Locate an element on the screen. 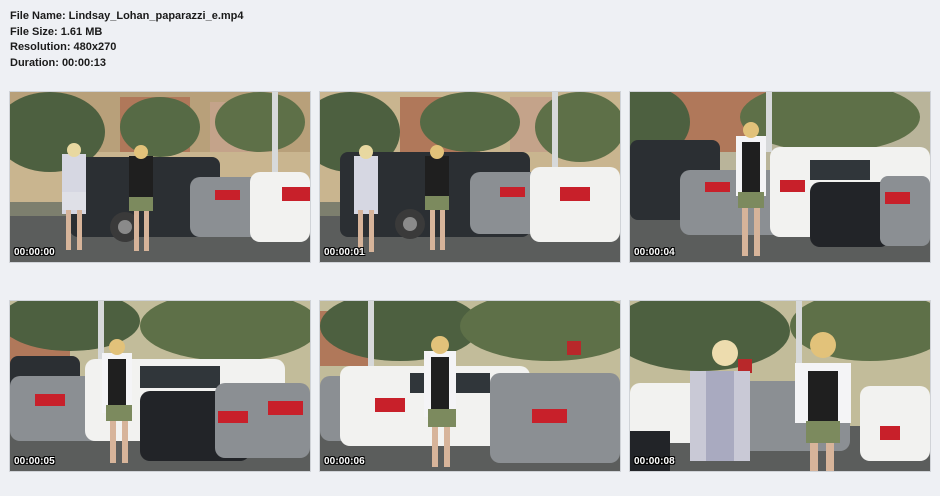 This screenshot has width=940, height=496. file-size-label: File Size: 1.61 MB is located at coordinates (56, 31).